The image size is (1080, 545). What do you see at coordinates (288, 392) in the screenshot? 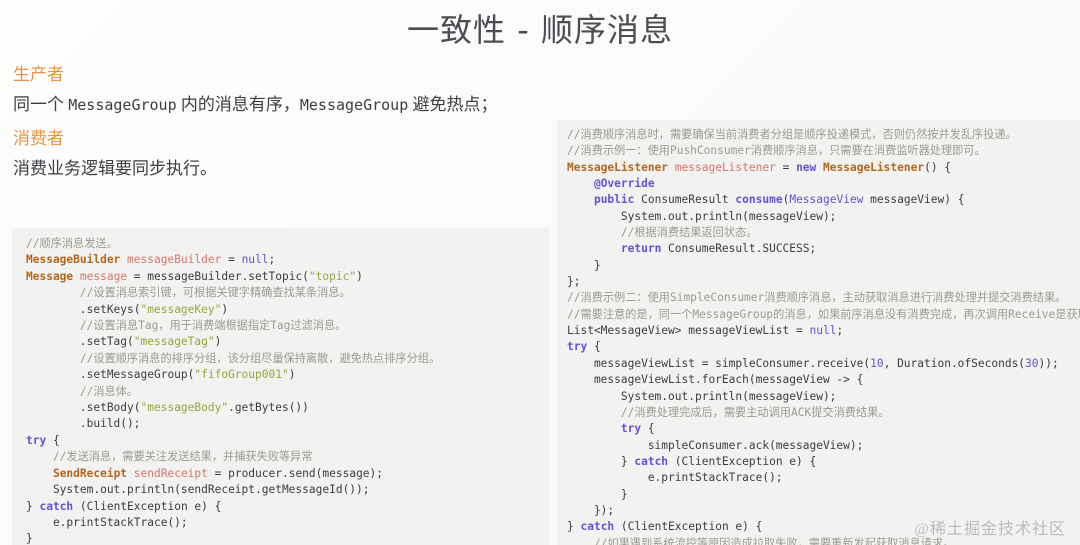
I see `code-line: //消息体。` at bounding box center [288, 392].